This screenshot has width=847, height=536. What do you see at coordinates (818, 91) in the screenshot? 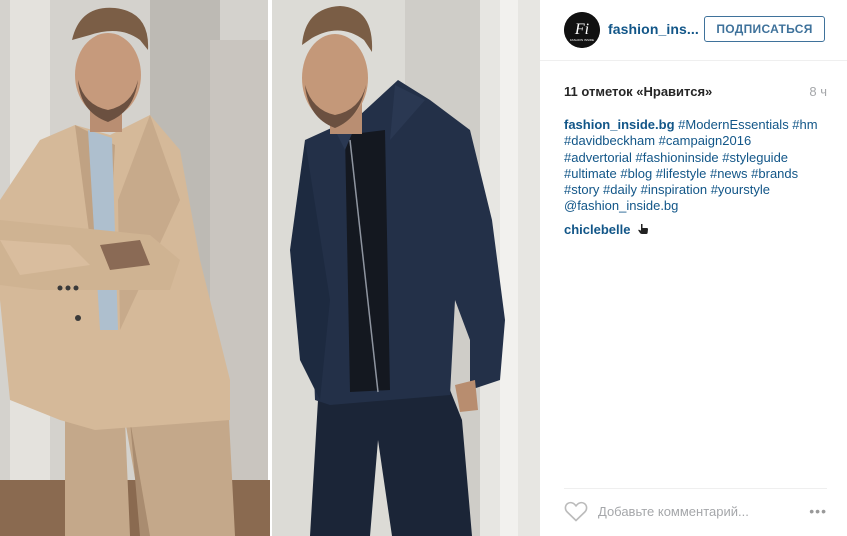
I see `post-time: 8 ч` at bounding box center [818, 91].